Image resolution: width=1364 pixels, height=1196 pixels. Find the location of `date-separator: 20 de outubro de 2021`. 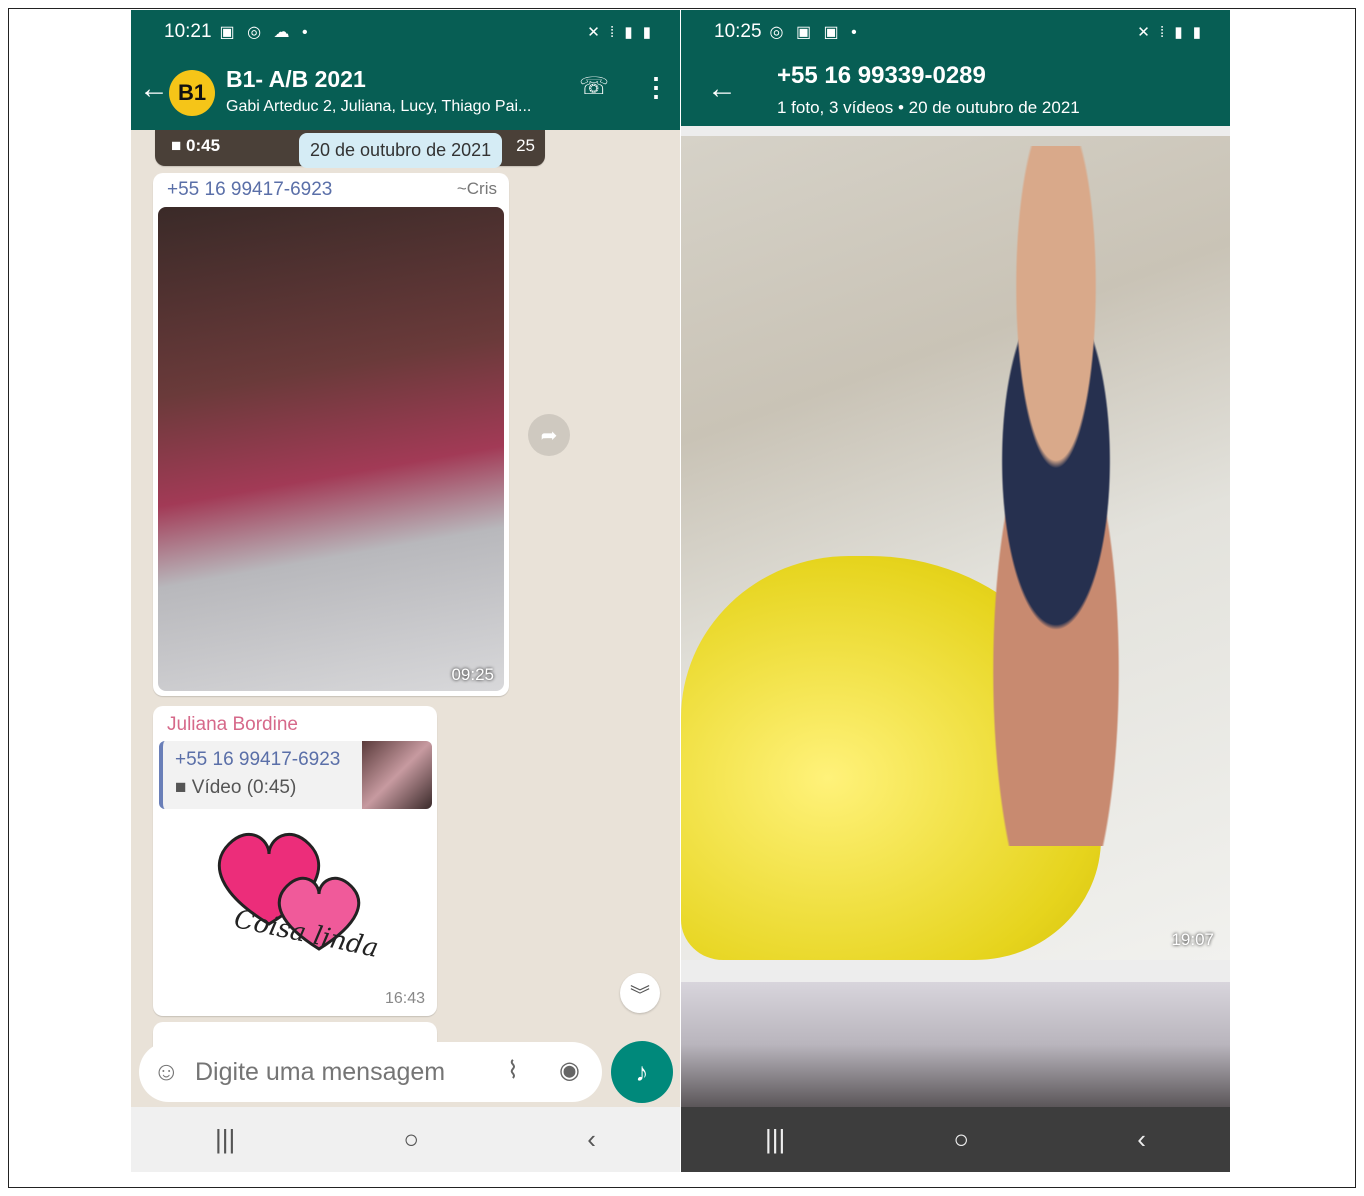

date-separator: 20 de outubro de 2021 is located at coordinates (401, 150).